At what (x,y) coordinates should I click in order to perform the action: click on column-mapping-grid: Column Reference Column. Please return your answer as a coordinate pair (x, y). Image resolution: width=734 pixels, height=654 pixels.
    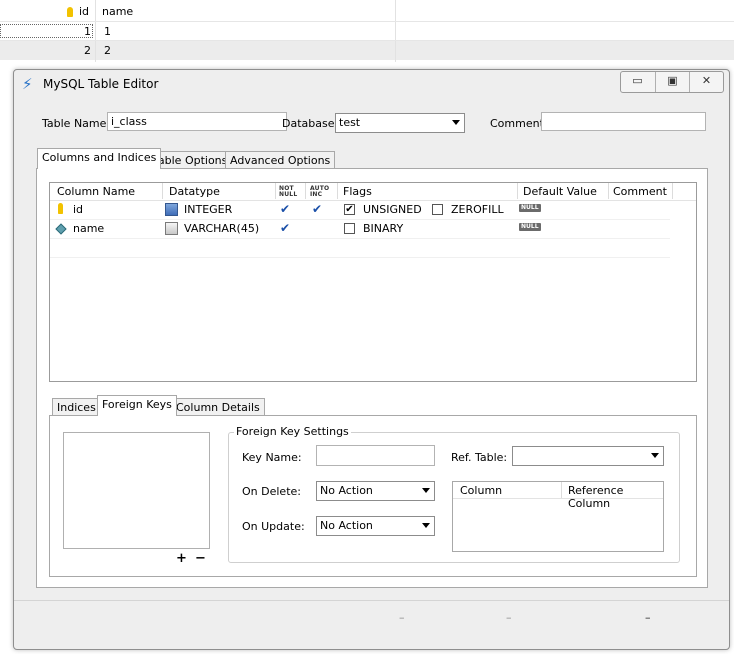
    Looking at the image, I should click on (558, 516).